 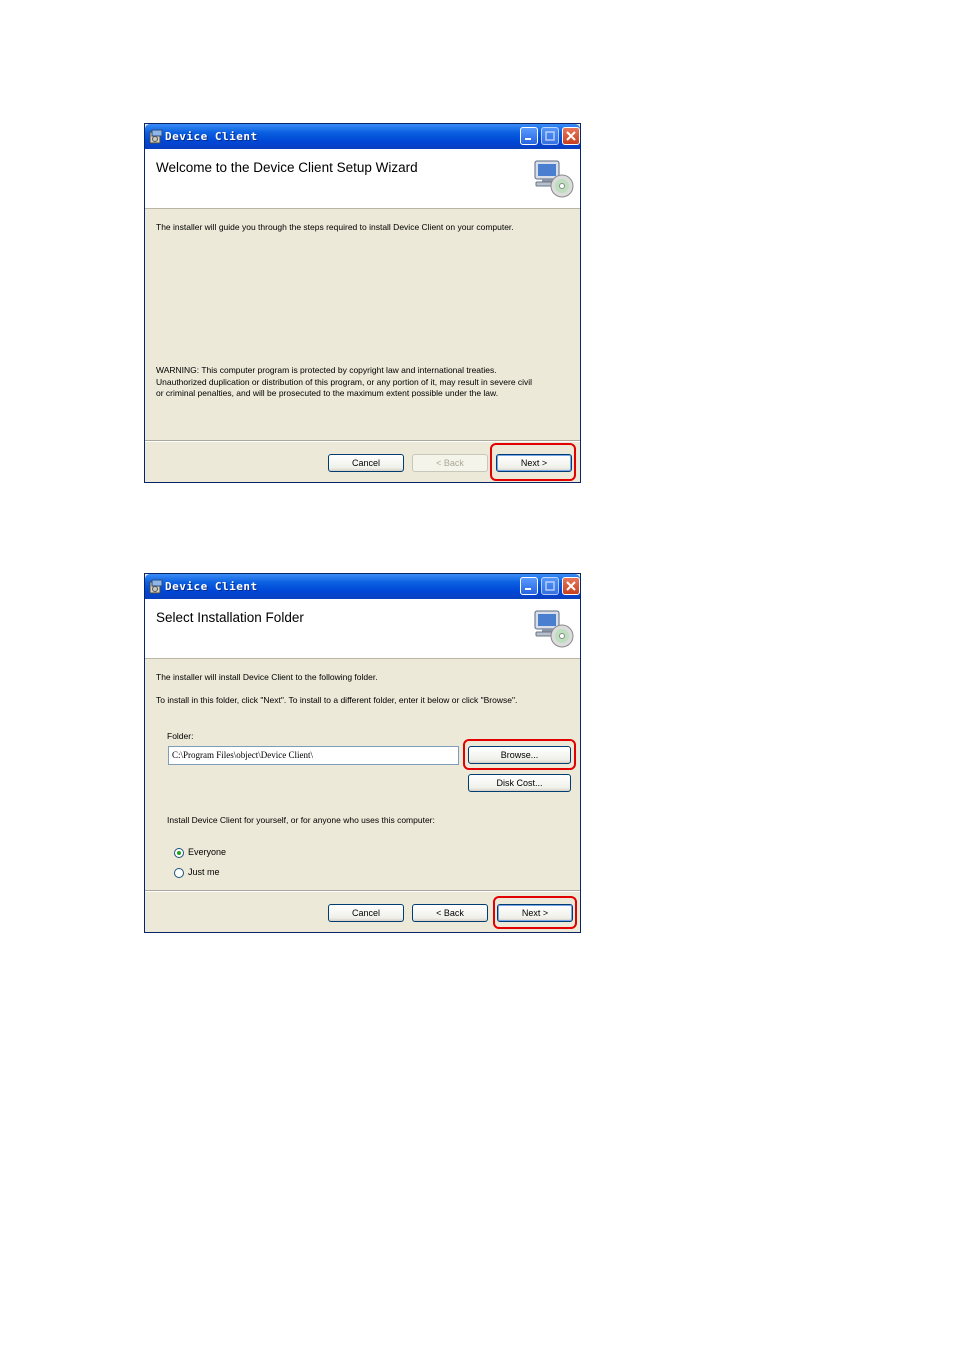 I want to click on browse-button-highlight, so click(x=519, y=754).